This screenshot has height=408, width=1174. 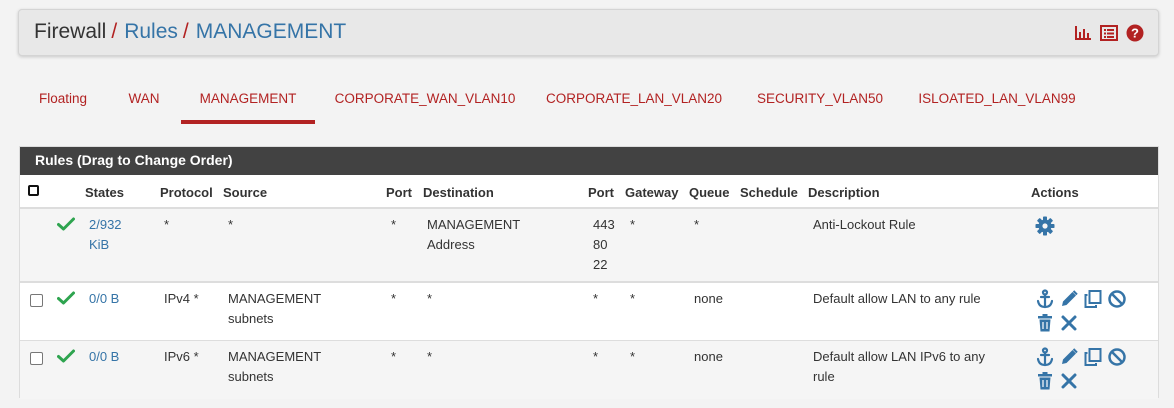 What do you see at coordinates (652, 192) in the screenshot?
I see `col-gateway: Gateway` at bounding box center [652, 192].